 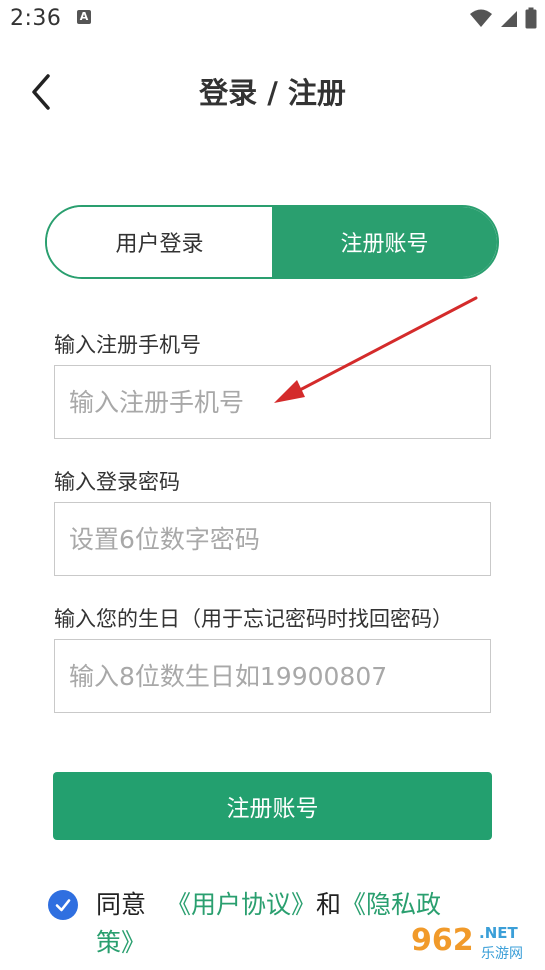 What do you see at coordinates (241, 904) in the screenshot?
I see `user-agreement-link: 《用户协议》` at bounding box center [241, 904].